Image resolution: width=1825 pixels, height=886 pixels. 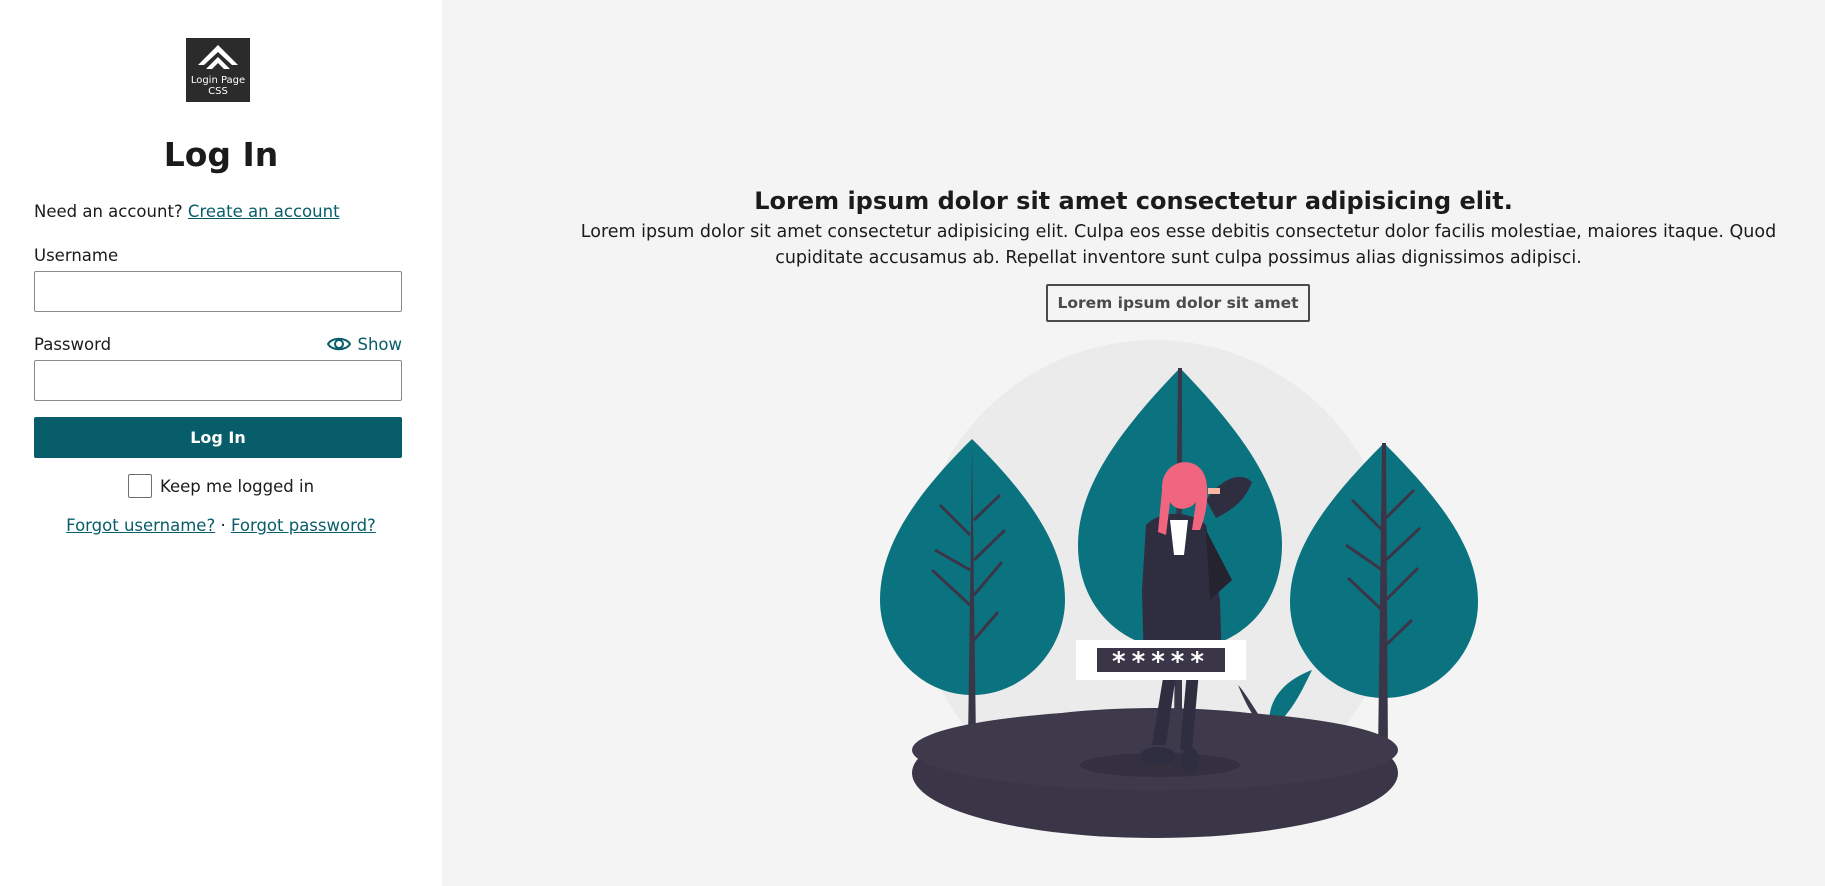 What do you see at coordinates (73, 344) in the screenshot?
I see `password-label: Password` at bounding box center [73, 344].